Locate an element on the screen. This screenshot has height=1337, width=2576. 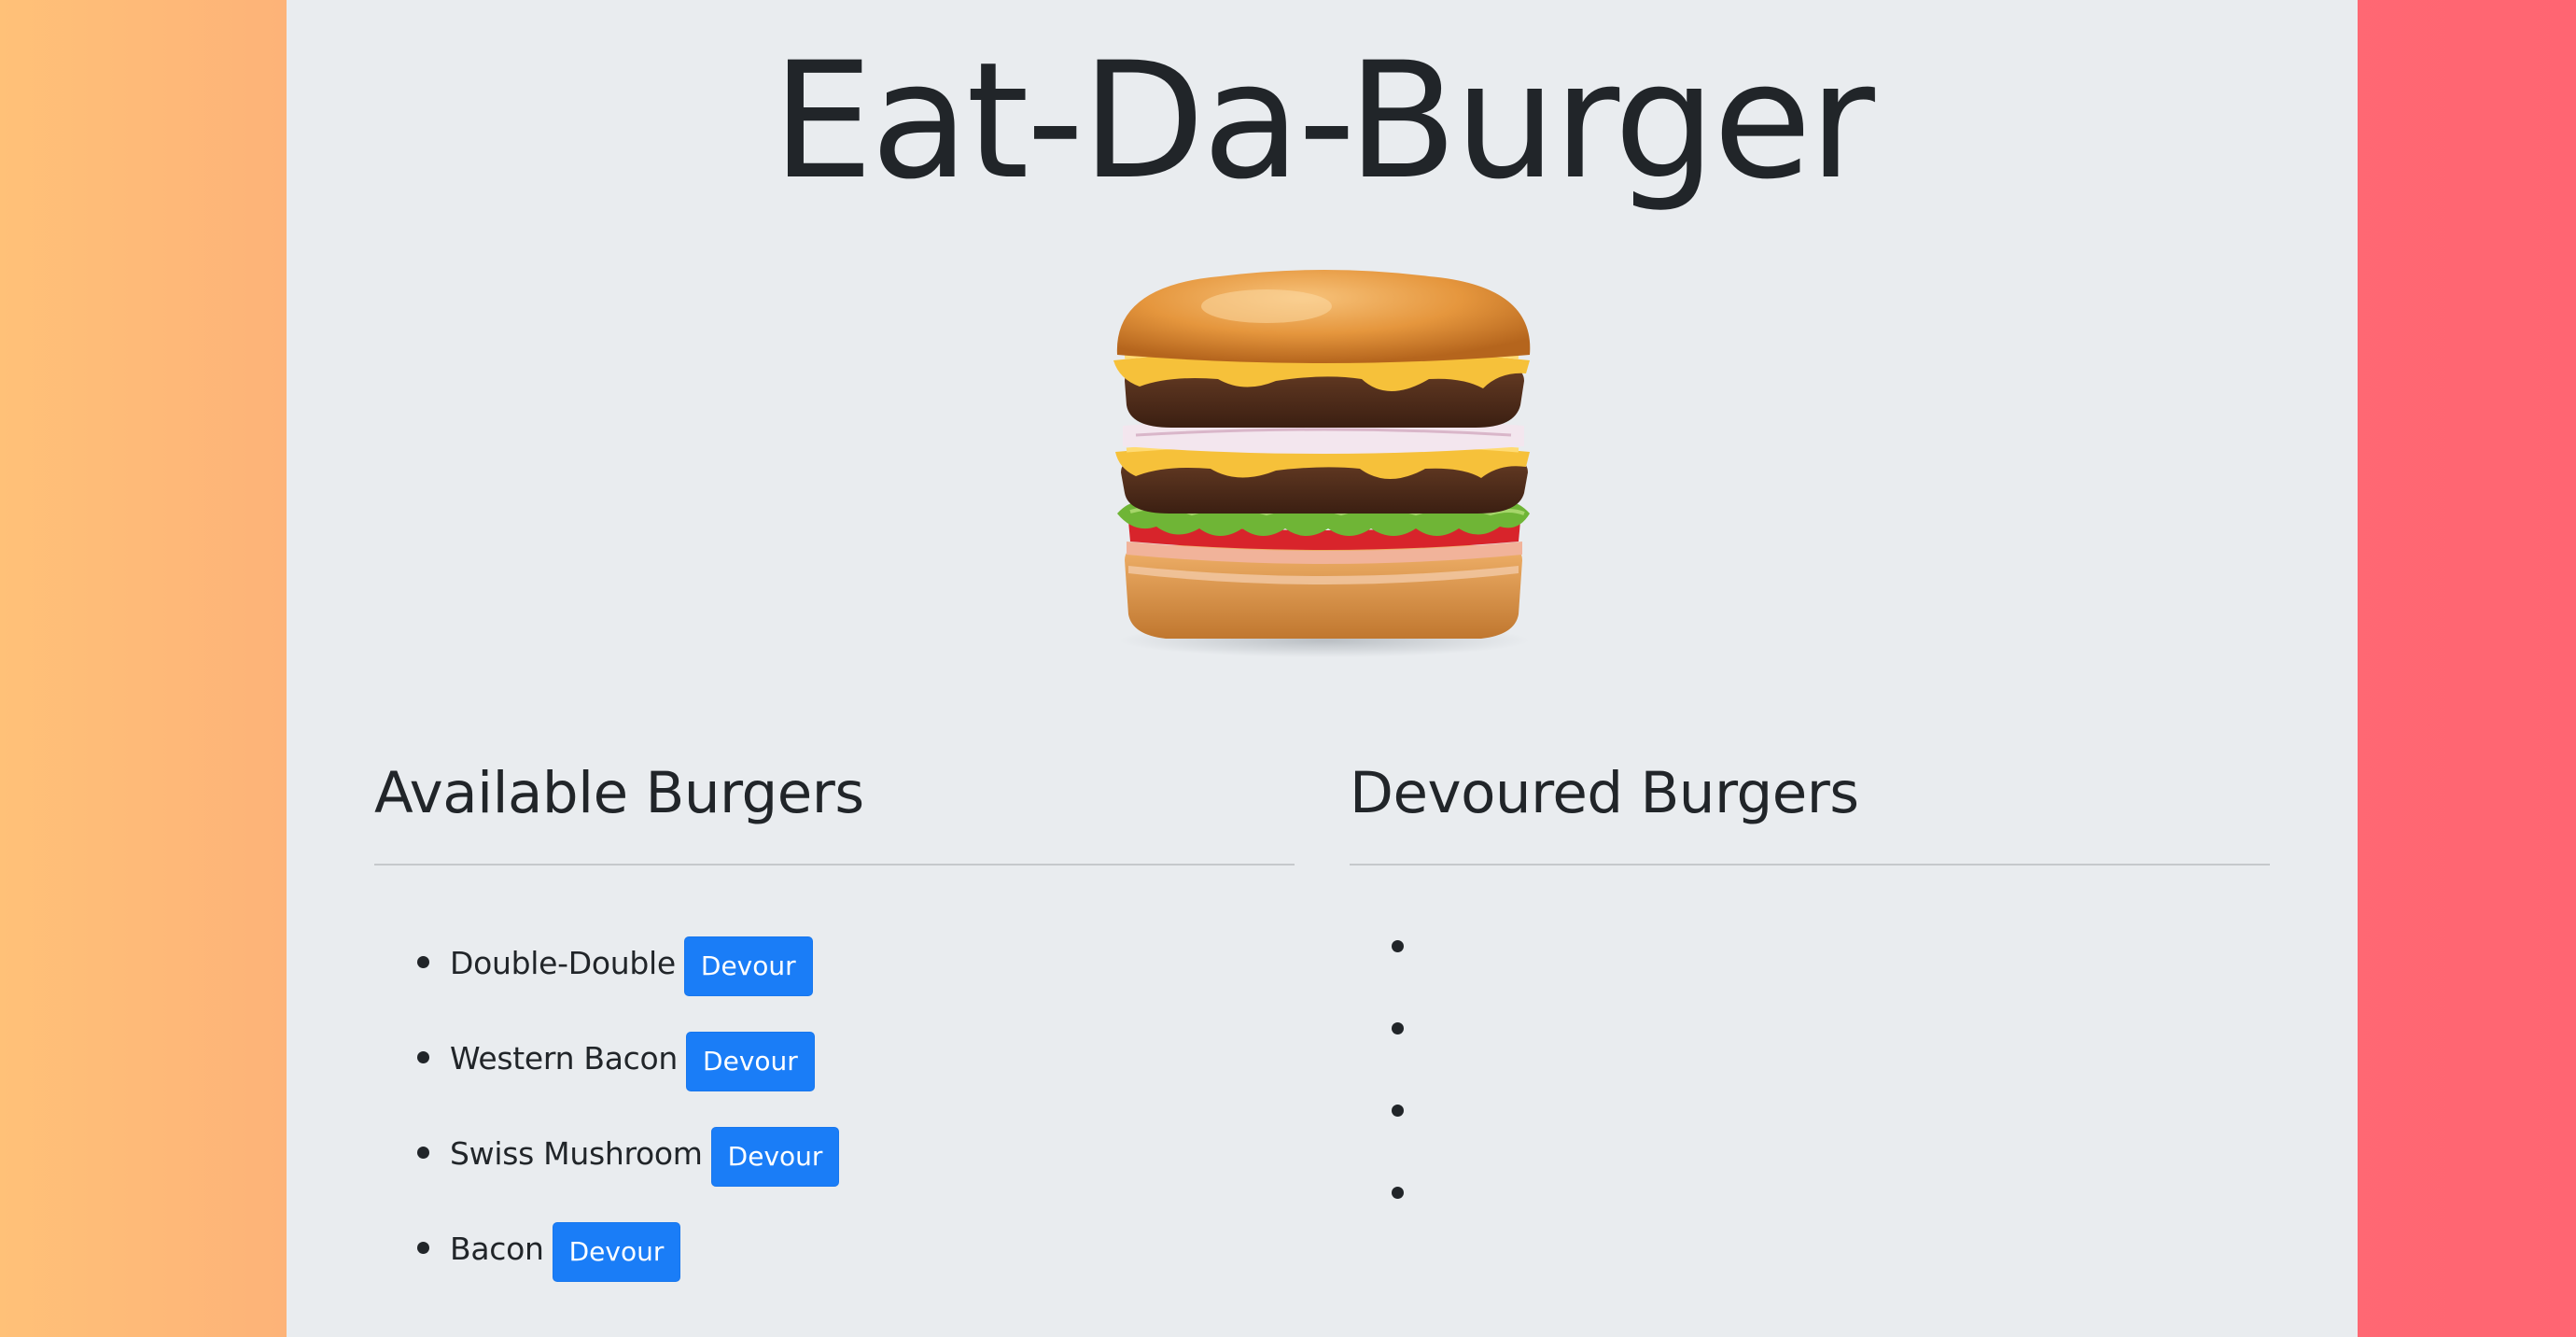
devoured-burgers-heading: Devoured Burgers is located at coordinates (1604, 793).